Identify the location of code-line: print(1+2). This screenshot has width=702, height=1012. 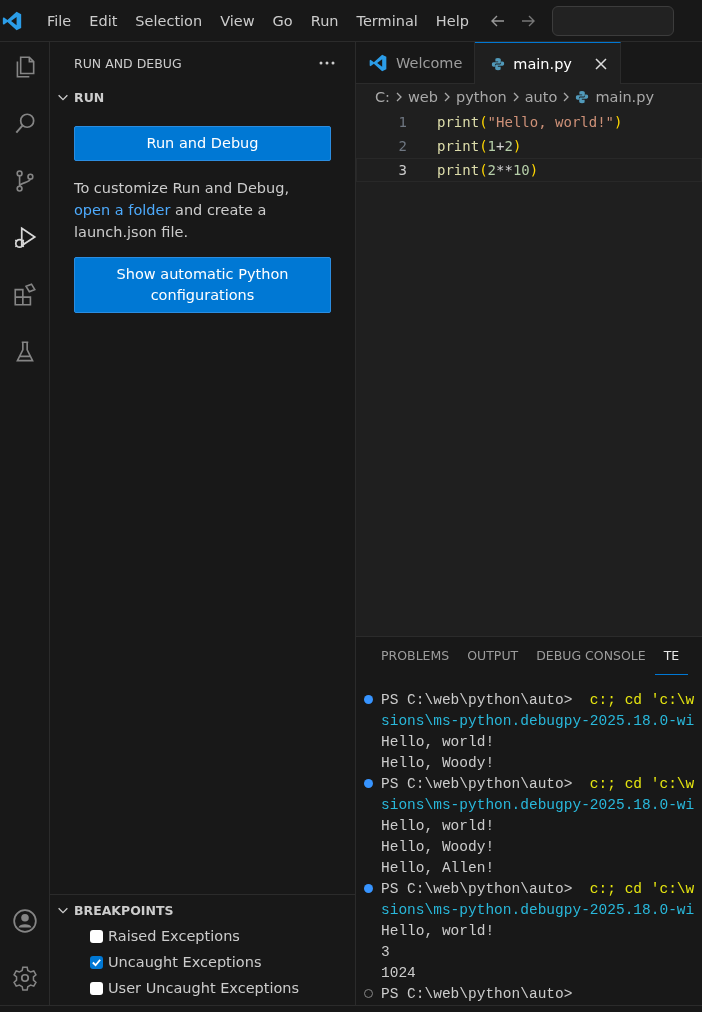
(479, 146).